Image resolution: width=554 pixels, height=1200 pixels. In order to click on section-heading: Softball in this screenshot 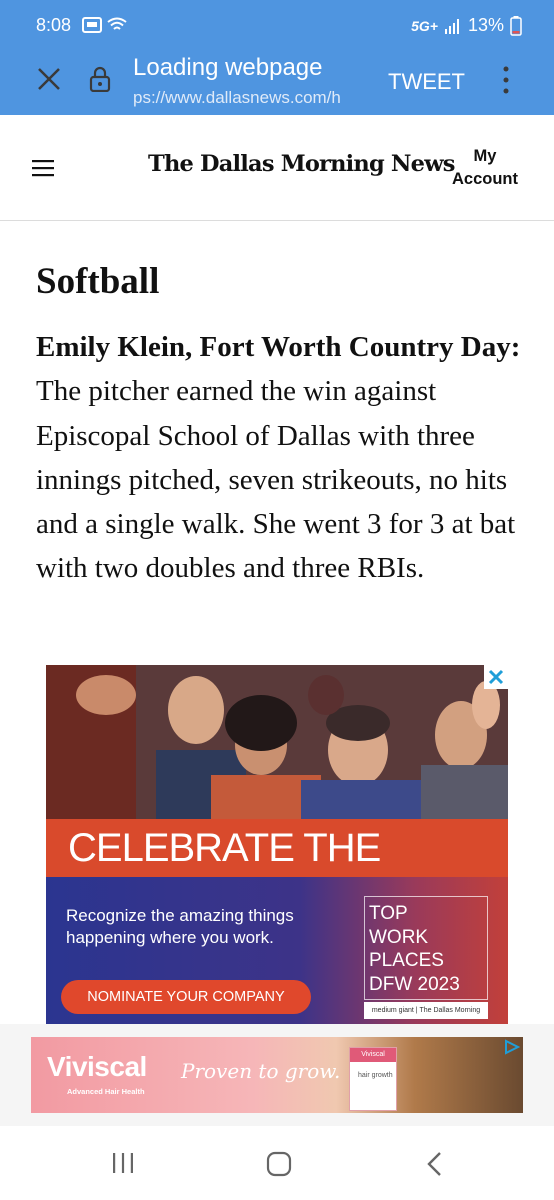, I will do `click(98, 281)`.